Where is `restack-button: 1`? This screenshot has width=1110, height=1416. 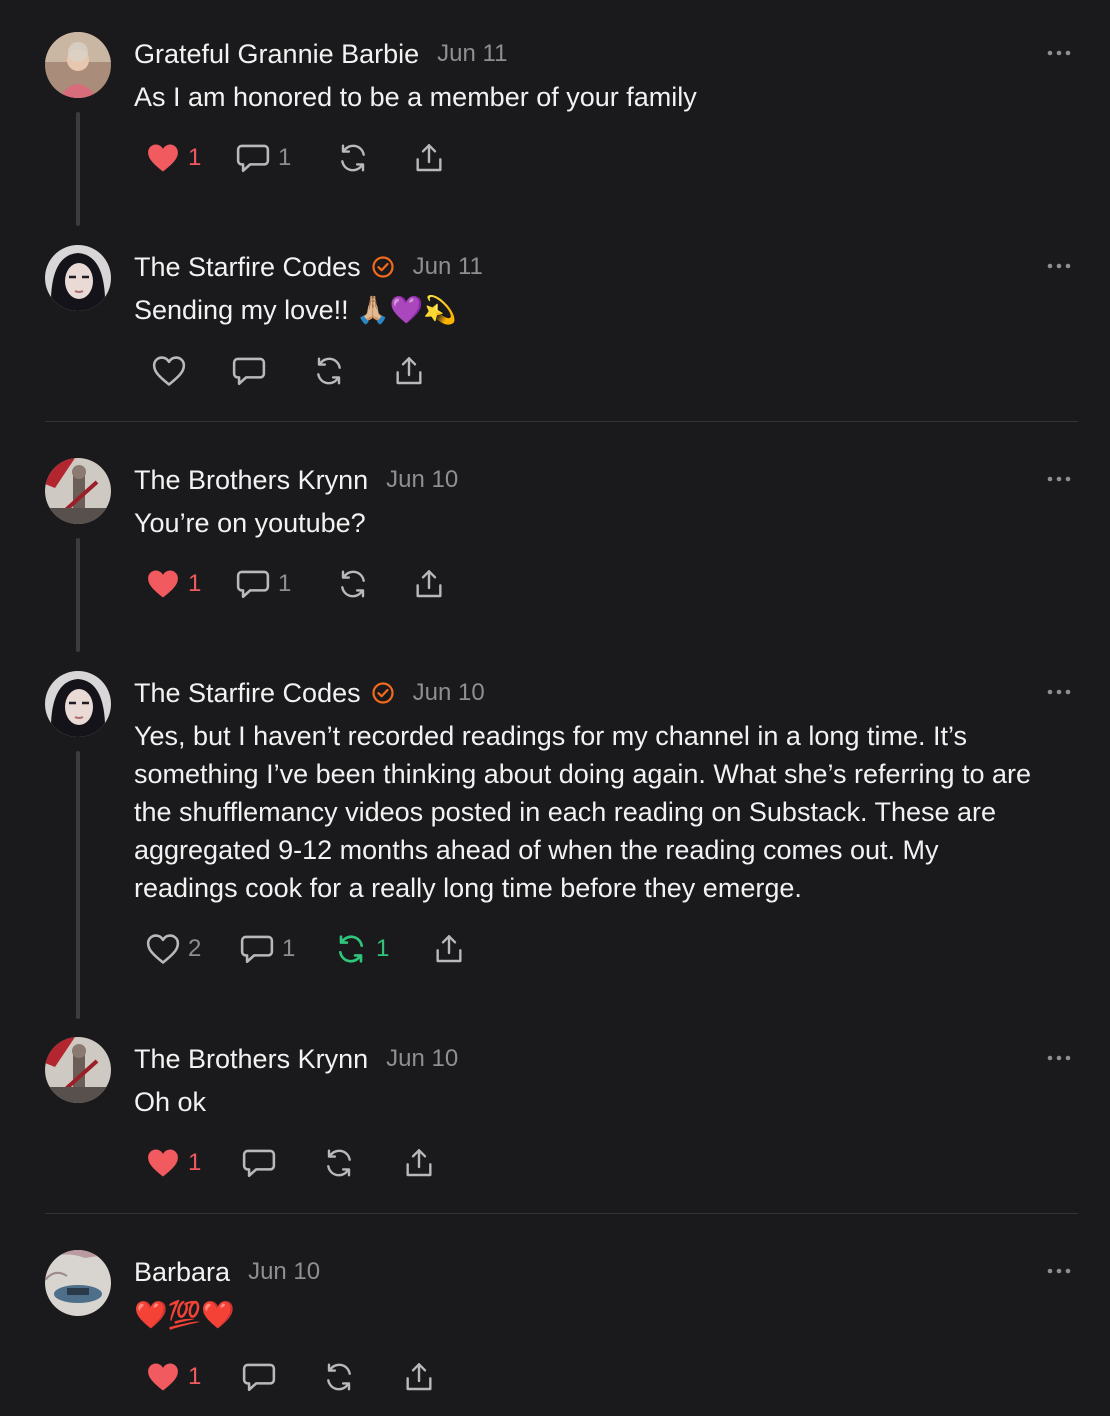 restack-button: 1 is located at coordinates (383, 949).